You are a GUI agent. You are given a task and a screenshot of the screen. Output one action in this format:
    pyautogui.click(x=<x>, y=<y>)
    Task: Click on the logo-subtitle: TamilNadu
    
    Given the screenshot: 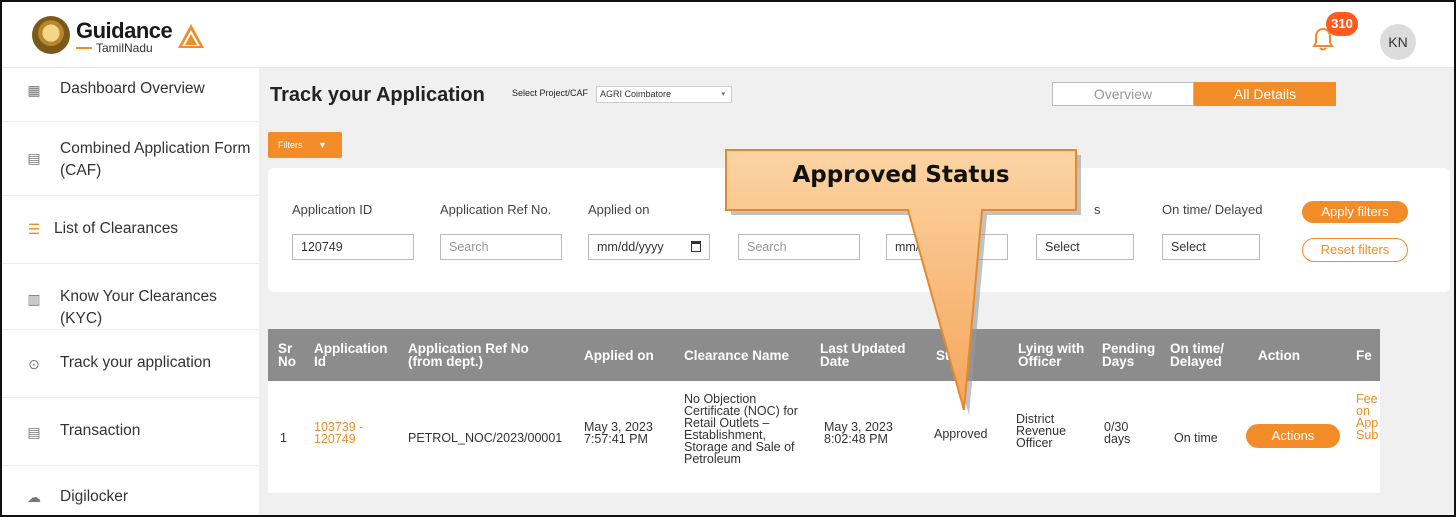 What is the action you would take?
    pyautogui.click(x=124, y=48)
    